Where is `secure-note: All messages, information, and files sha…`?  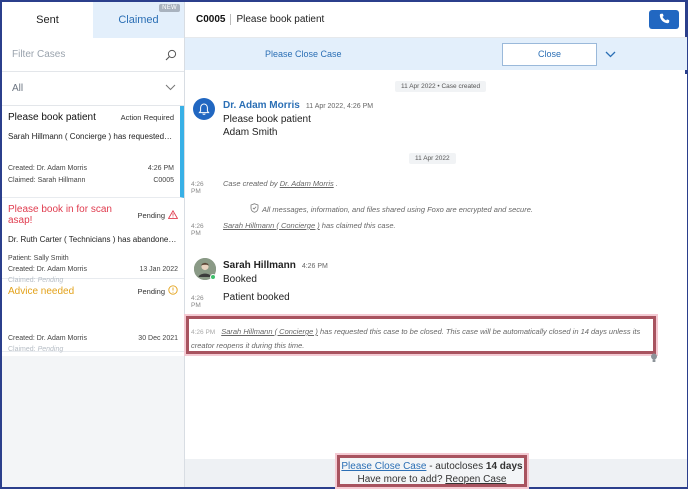
secure-note: All messages, information, and files sha… is located at coordinates (391, 209).